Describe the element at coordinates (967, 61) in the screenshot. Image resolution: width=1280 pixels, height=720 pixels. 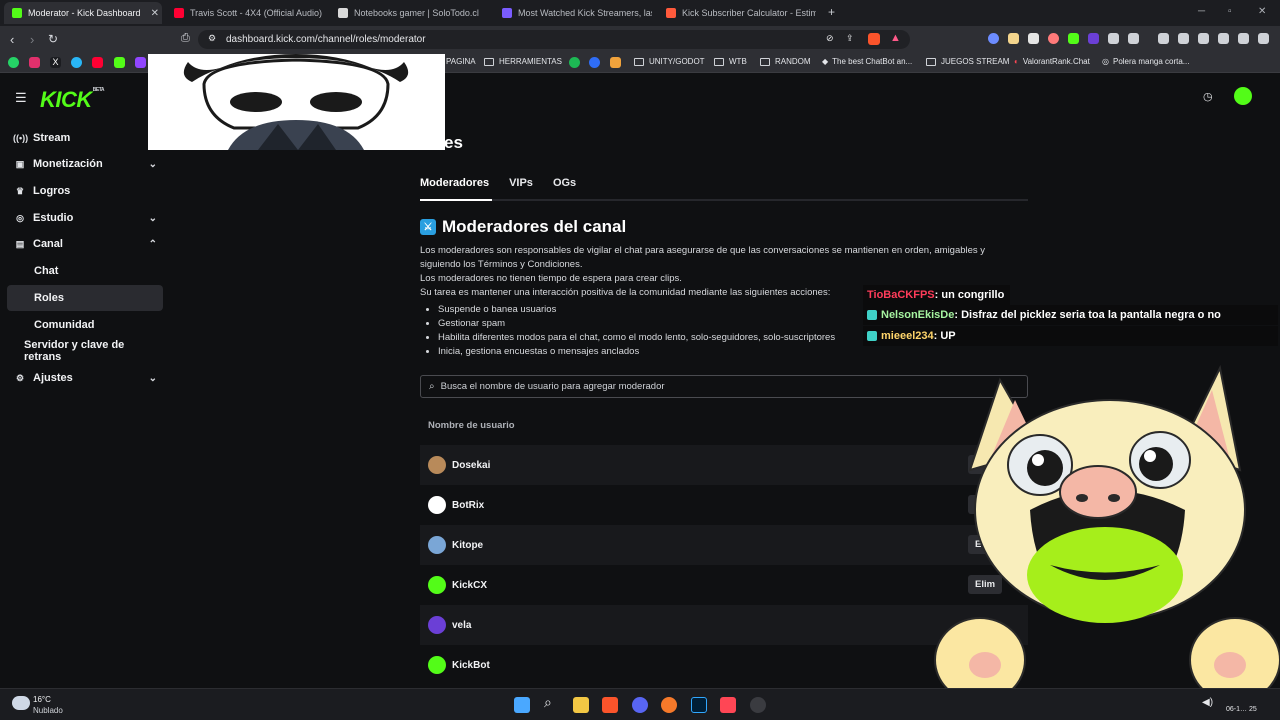
I see `bookmark-juegos-stream: JUEGOS STREAM` at that location.